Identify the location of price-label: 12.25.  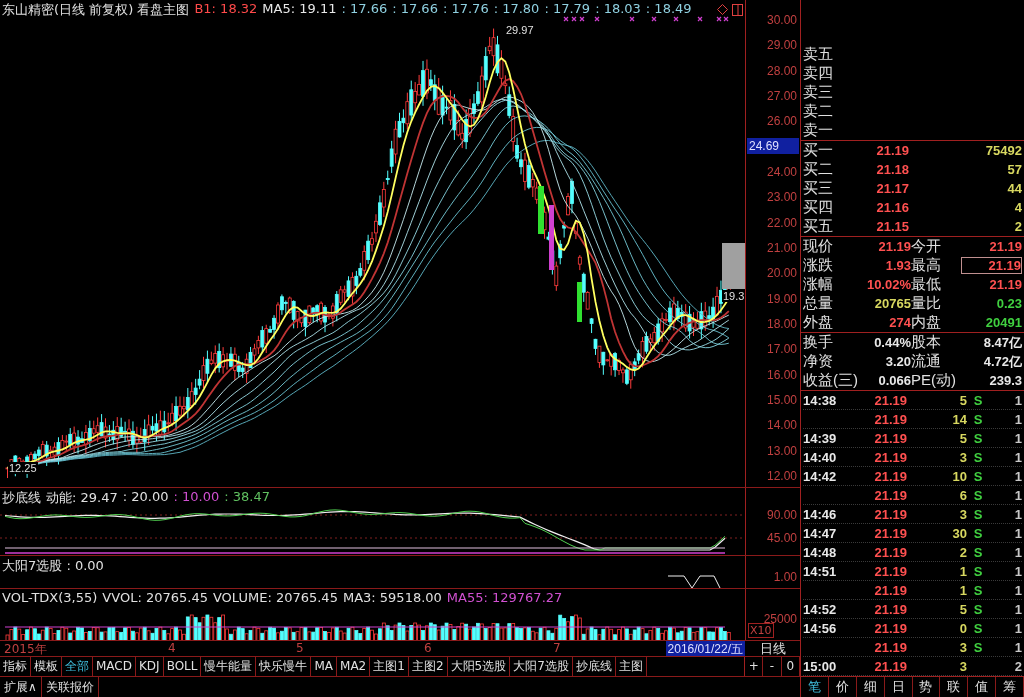
(23, 468).